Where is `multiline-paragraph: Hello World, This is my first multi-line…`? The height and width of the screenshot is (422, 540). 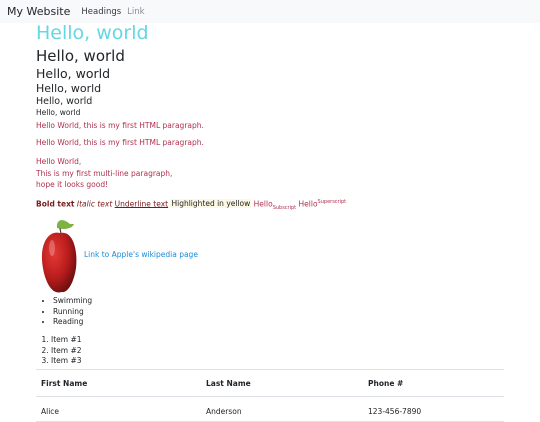
multiline-paragraph: Hello World, This is my first multi-line… is located at coordinates (271, 173).